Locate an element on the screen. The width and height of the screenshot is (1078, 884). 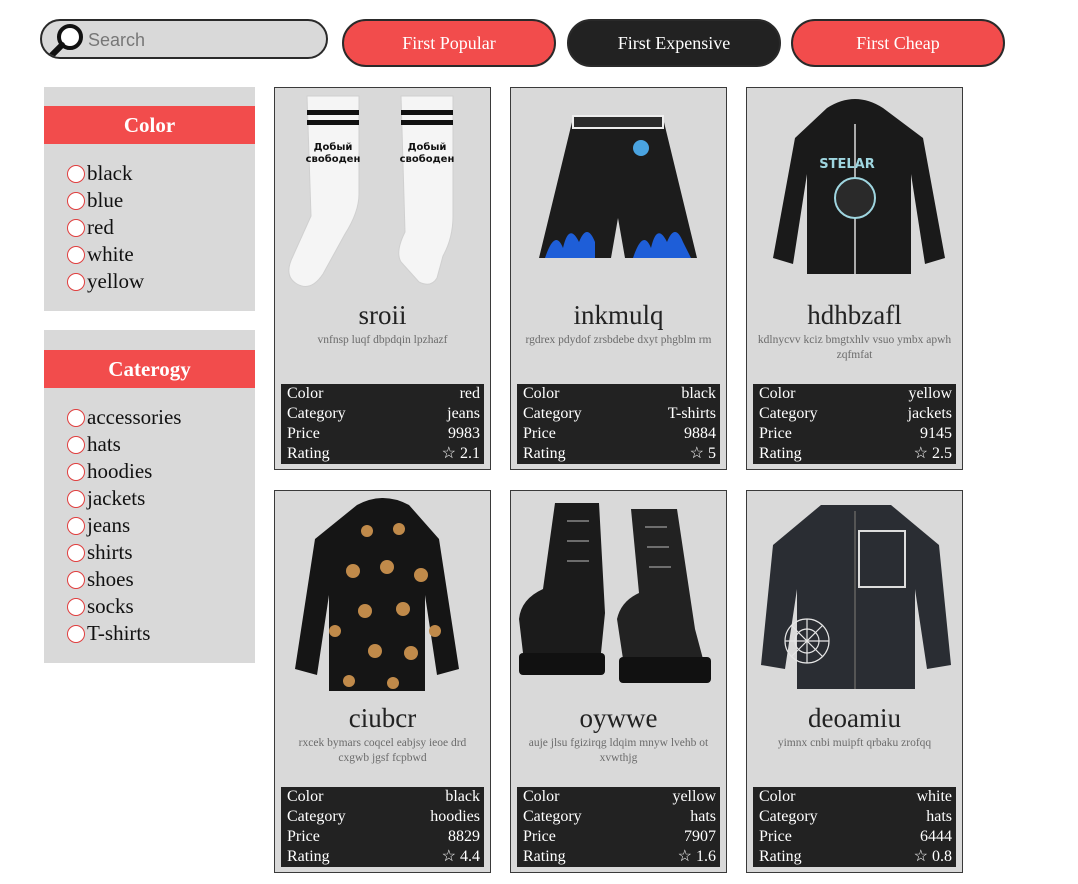
color-filter-panel: Color black blue red white yellow is located at coordinates (149, 199).